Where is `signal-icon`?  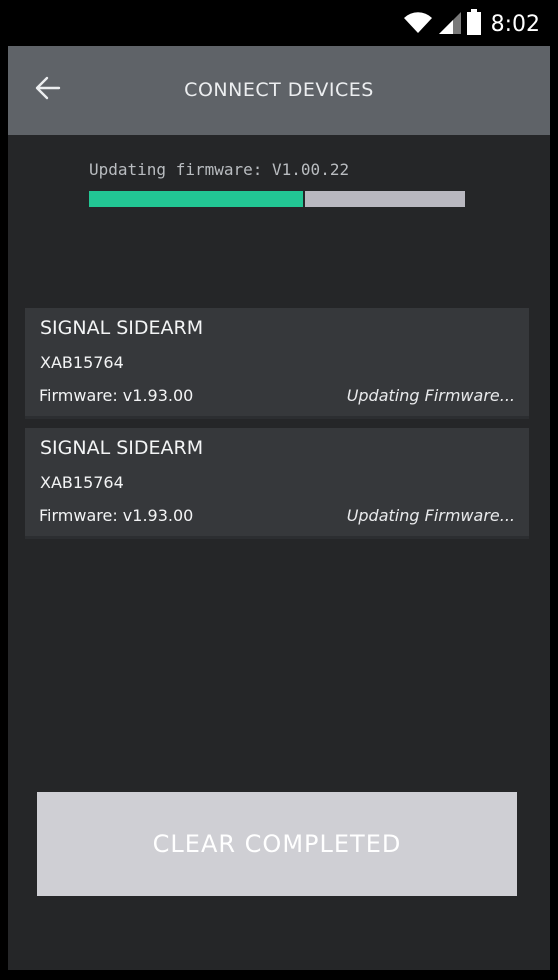
signal-icon is located at coordinates (449, 24).